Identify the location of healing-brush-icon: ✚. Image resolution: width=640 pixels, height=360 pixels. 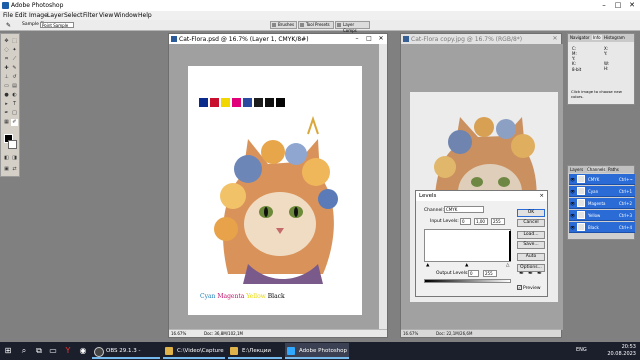
(6, 68).